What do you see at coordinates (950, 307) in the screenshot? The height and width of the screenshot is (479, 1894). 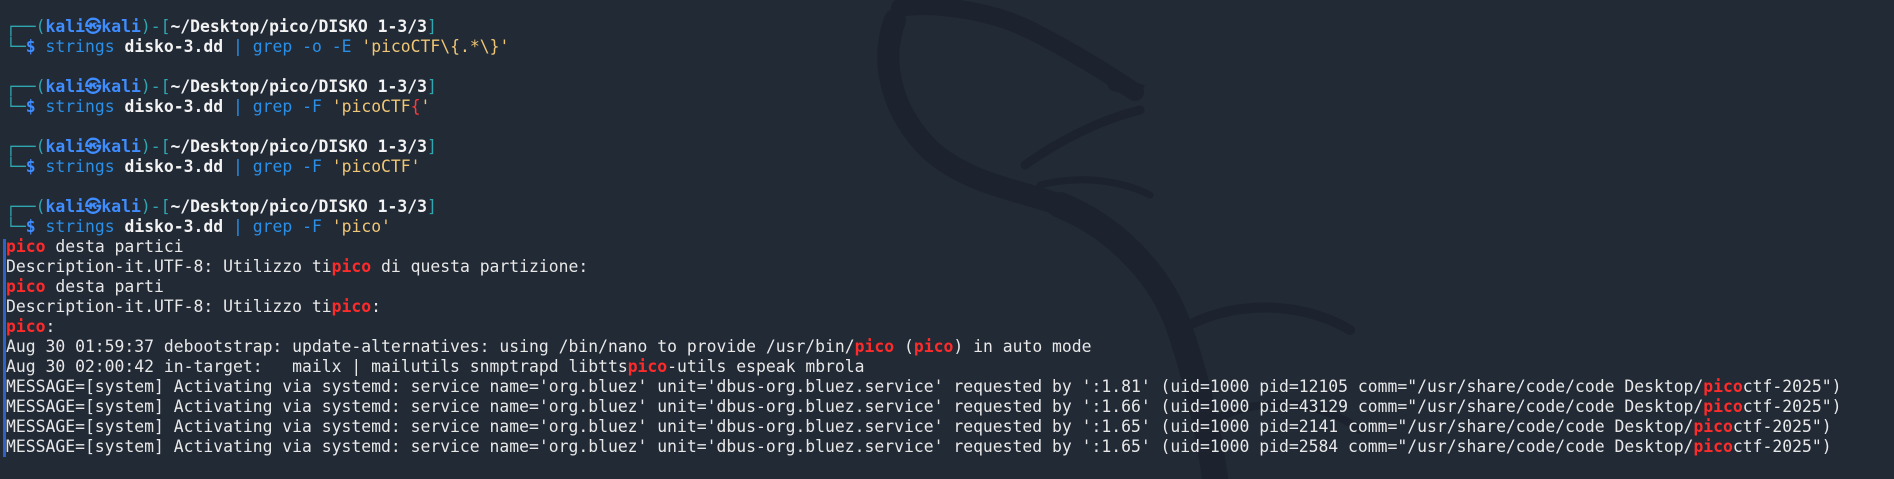 I see `output-line: Description-it.UTF-8: Utilizzo tipico:` at bounding box center [950, 307].